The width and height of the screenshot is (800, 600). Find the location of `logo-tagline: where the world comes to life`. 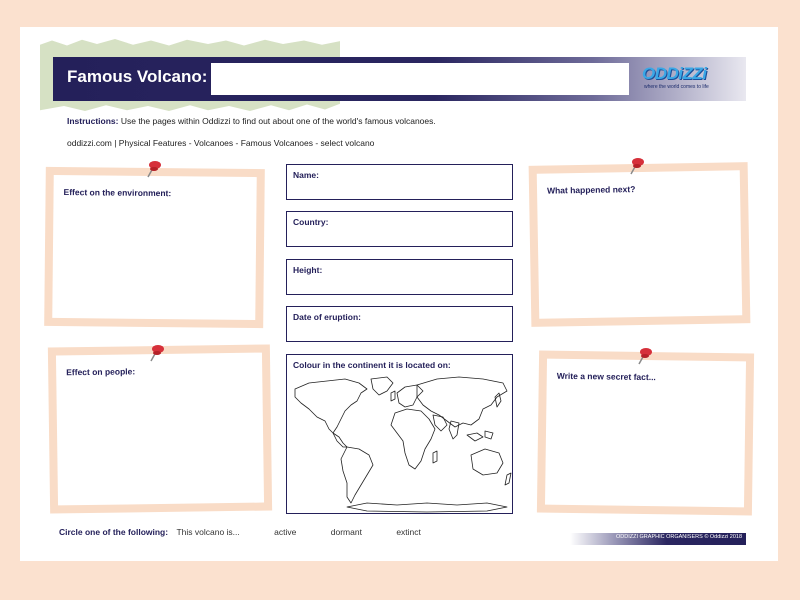

logo-tagline: where the world comes to life is located at coordinates (676, 87).